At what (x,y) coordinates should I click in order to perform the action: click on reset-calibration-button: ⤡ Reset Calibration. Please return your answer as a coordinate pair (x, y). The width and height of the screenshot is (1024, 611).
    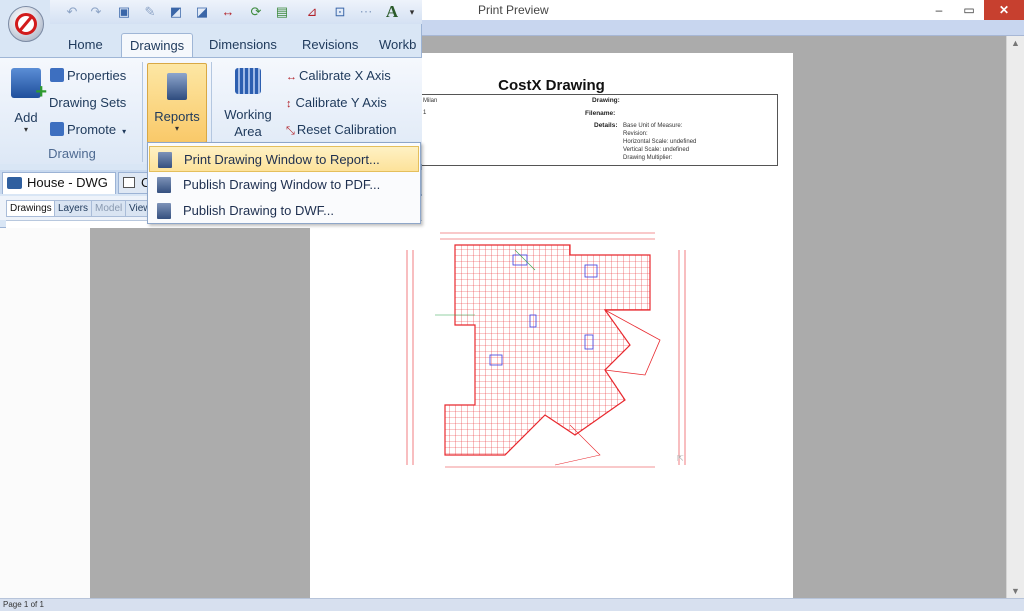
    Looking at the image, I should click on (341, 130).